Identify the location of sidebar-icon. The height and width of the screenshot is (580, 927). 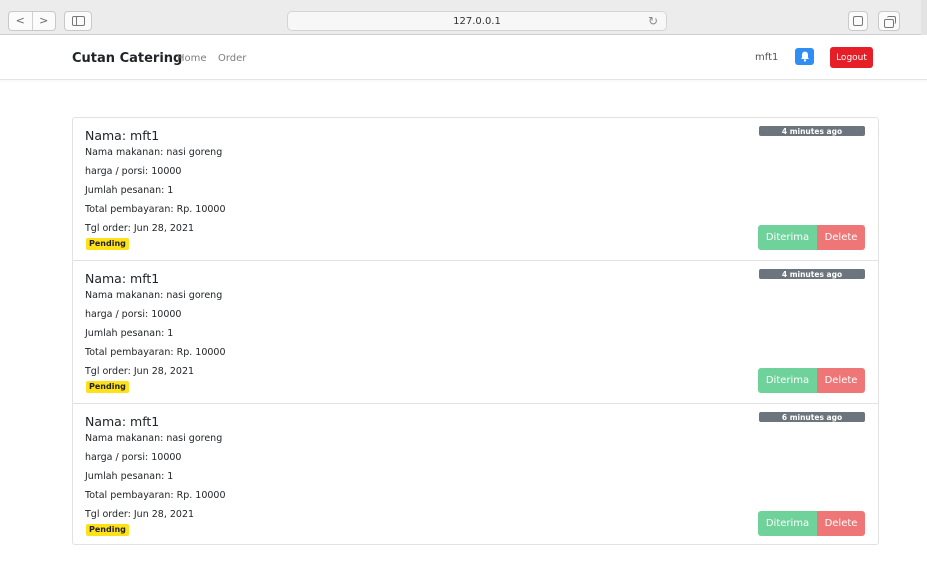
(78, 21).